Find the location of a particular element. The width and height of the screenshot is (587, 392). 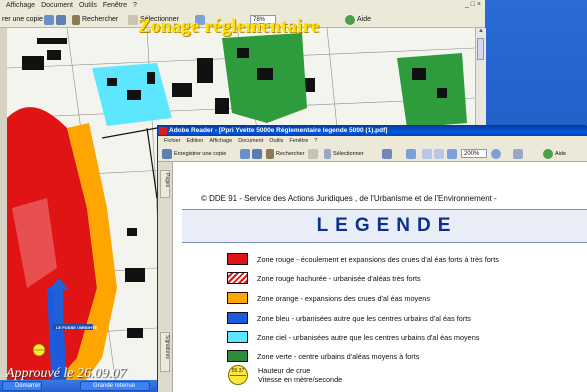

bg-menu-help: ? is located at coordinates (135, 5).